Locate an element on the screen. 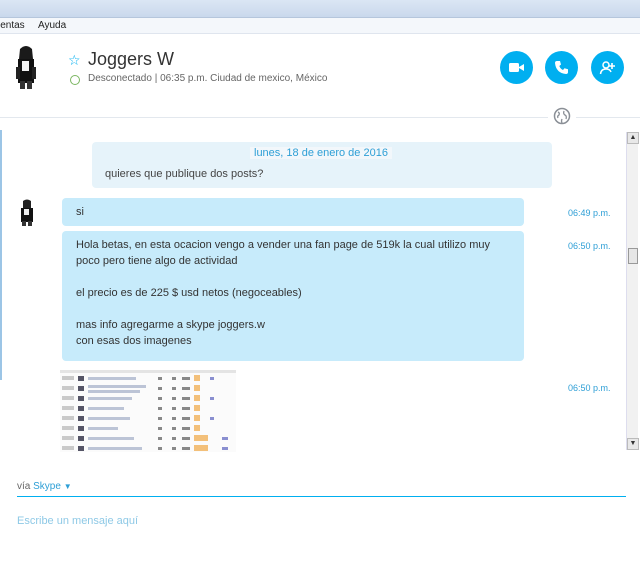 This screenshot has width=640, height=563. date-separator: lunes, 18 de enero de 2016 is located at coordinates (321, 153).